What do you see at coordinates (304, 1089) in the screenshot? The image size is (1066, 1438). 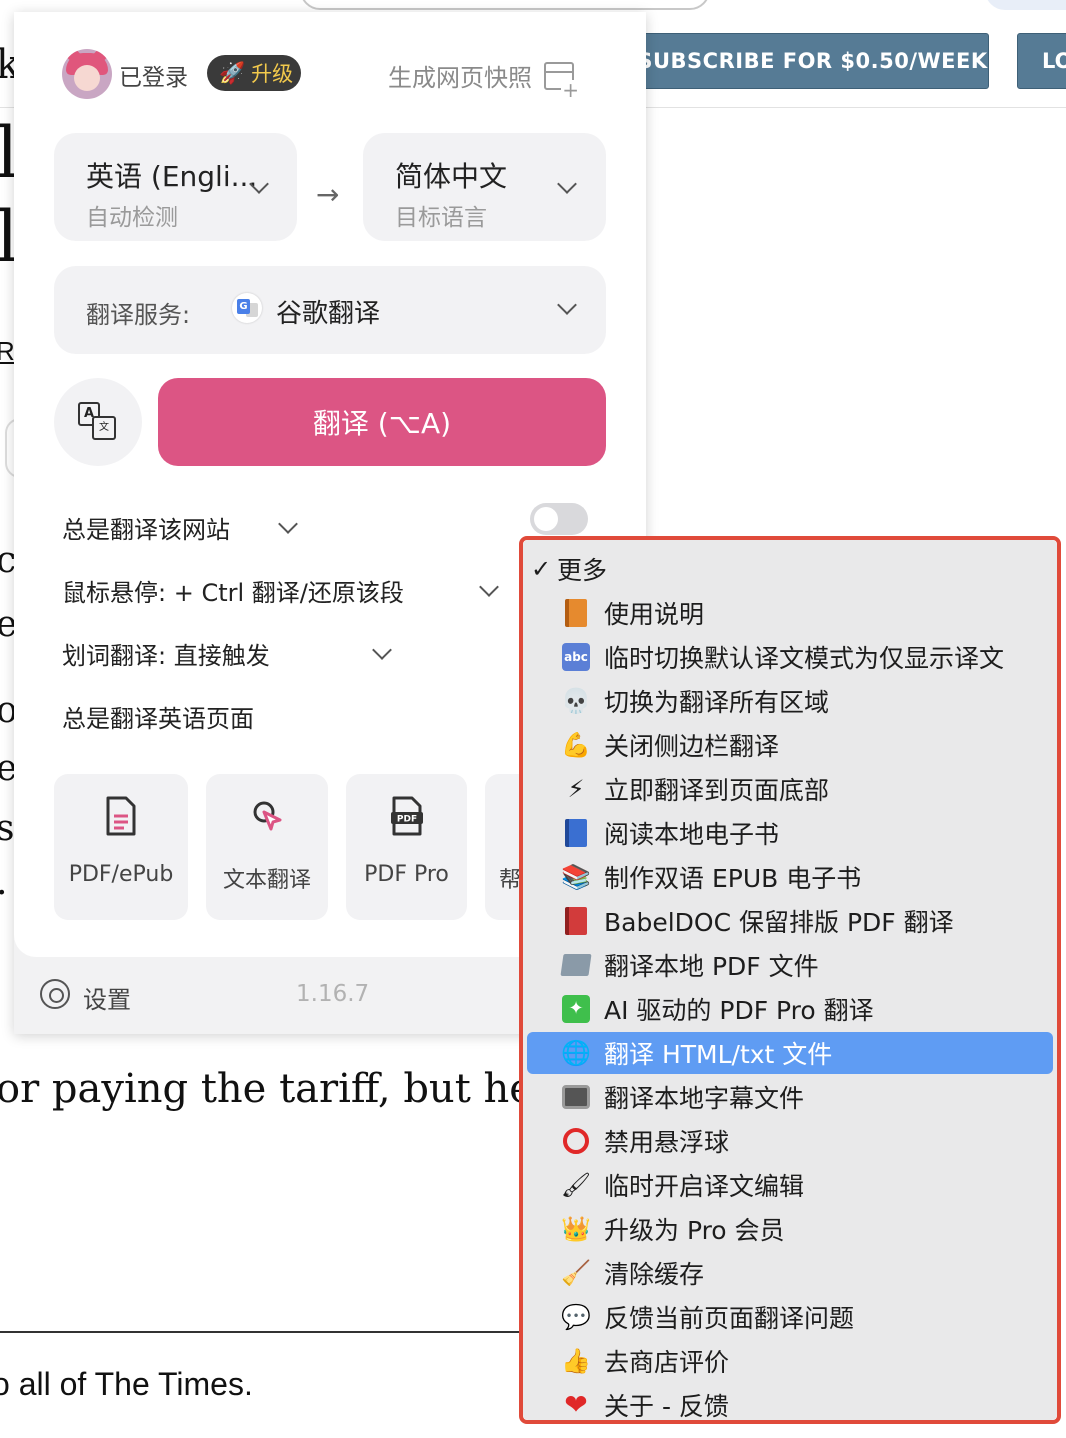 I see `article-text-line: or paying the tariff, but here’s` at bounding box center [304, 1089].